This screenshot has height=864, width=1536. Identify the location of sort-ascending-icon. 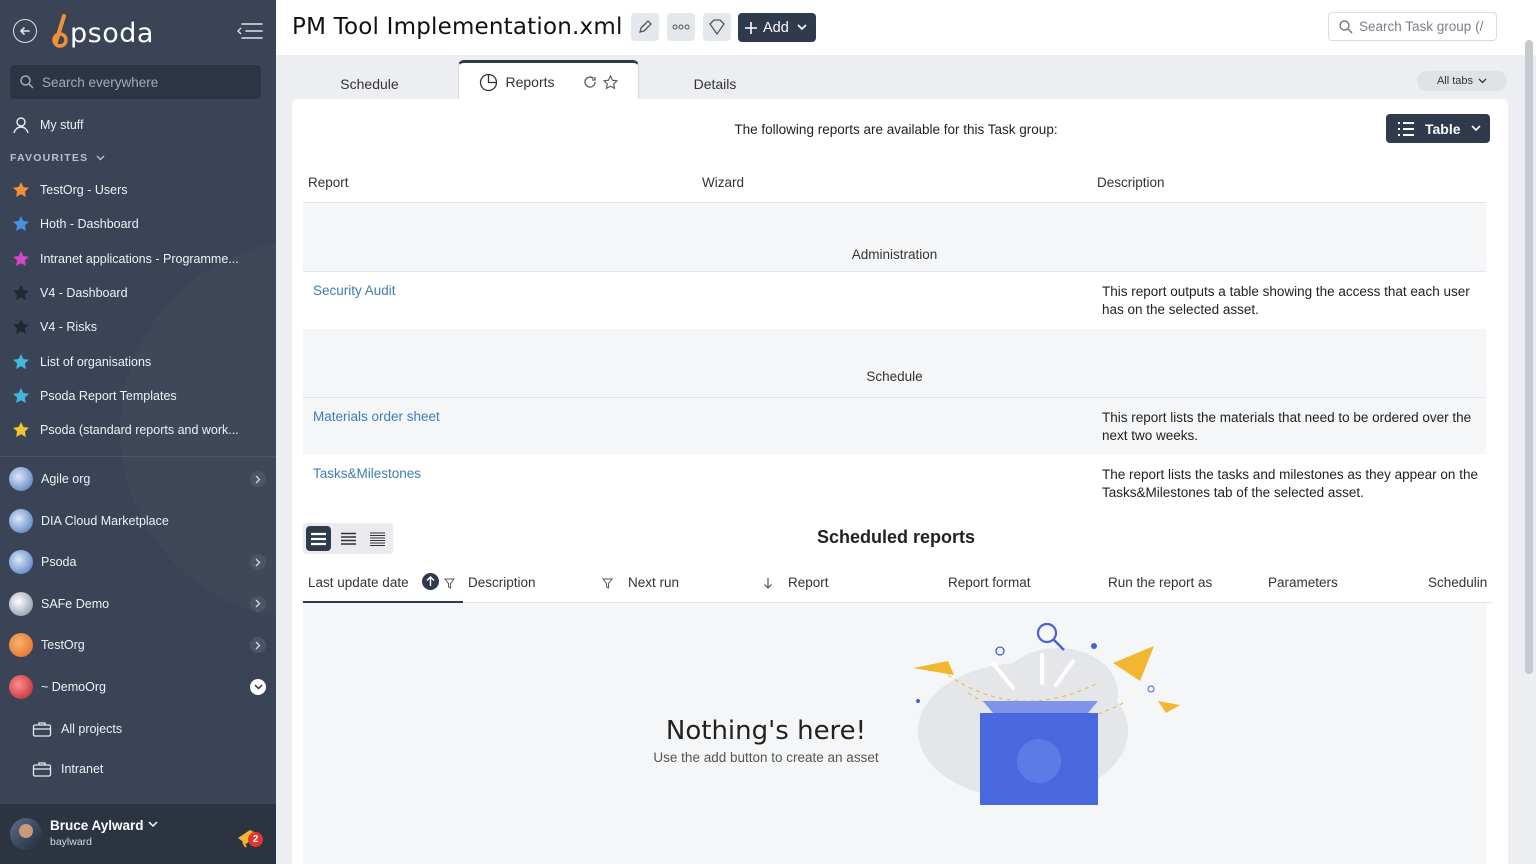
(430, 581).